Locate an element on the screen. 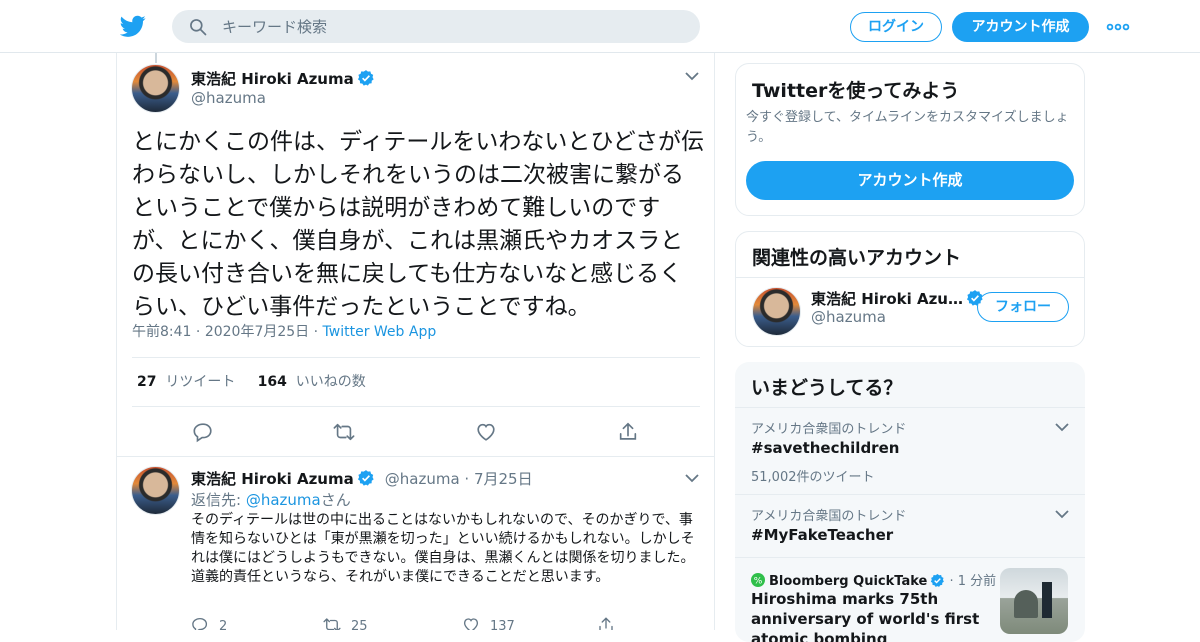  search-icon is located at coordinates (198, 27).